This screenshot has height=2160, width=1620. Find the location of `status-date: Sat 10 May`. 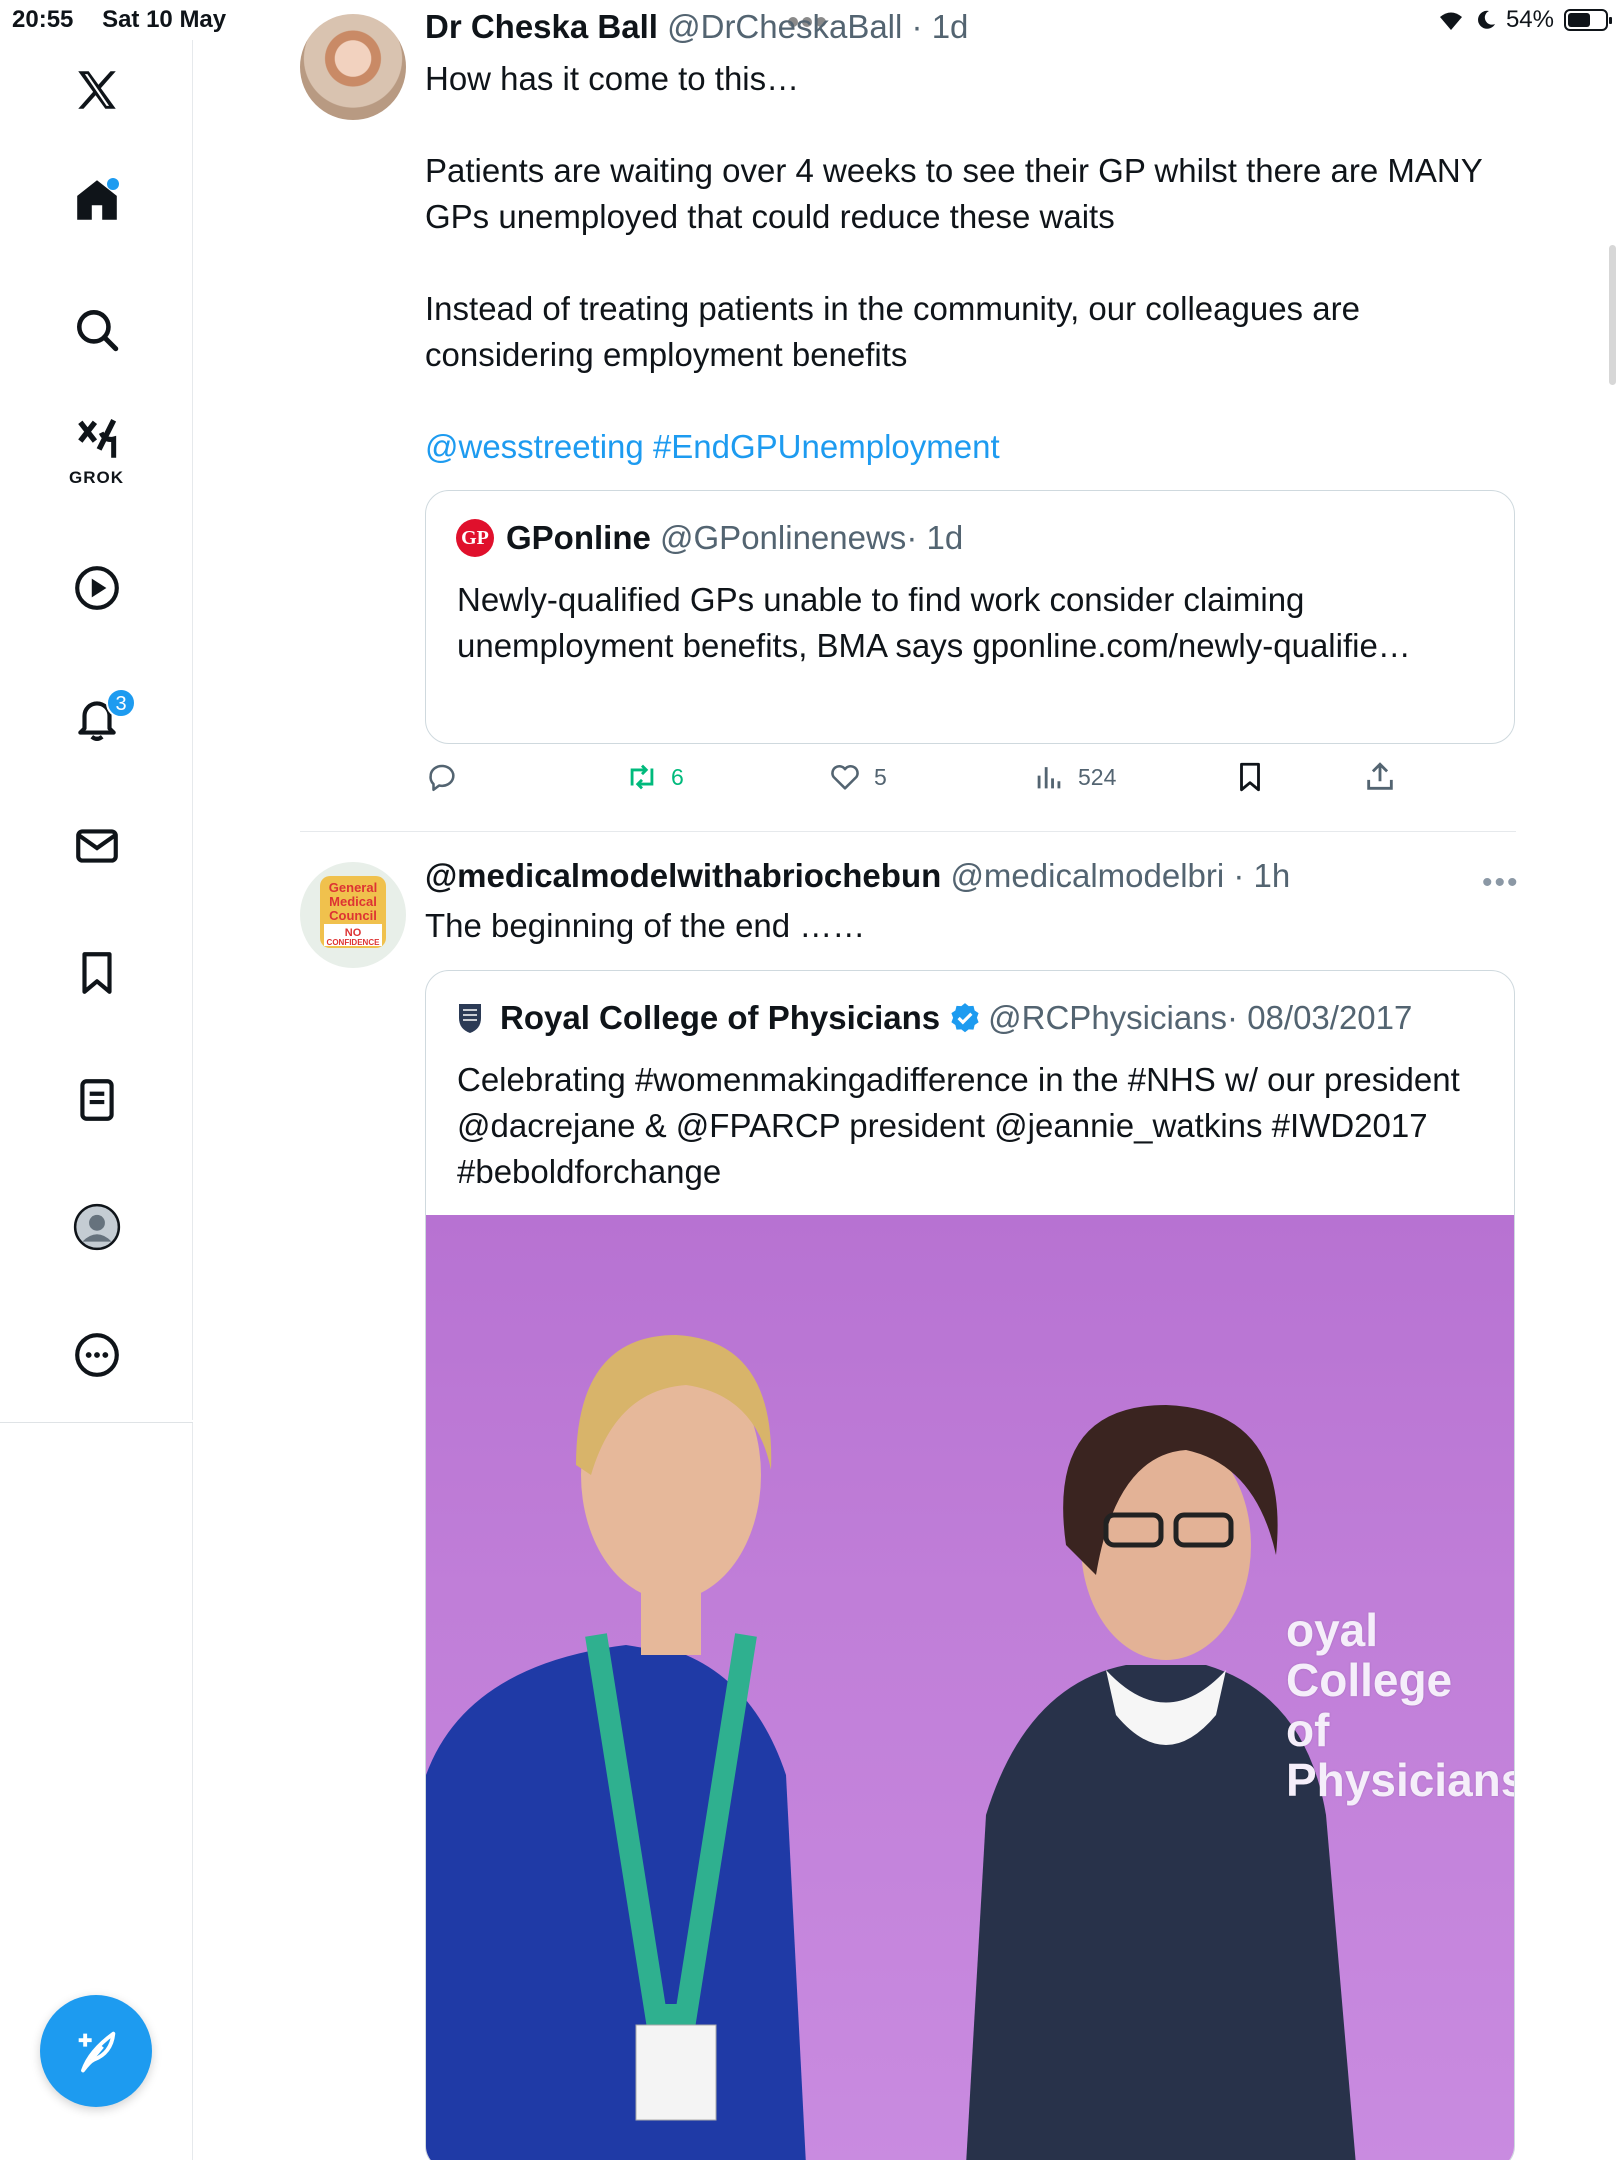

status-date: Sat 10 May is located at coordinates (164, 19).